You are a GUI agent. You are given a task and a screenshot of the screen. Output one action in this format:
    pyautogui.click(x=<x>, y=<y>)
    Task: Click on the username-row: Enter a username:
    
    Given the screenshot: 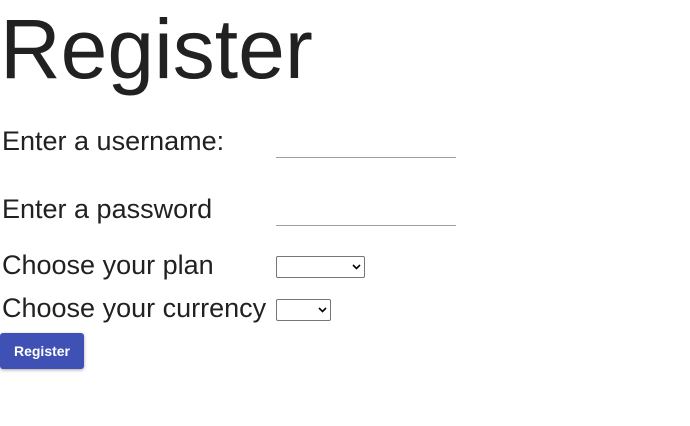 What is the action you would take?
    pyautogui.click(x=113, y=141)
    